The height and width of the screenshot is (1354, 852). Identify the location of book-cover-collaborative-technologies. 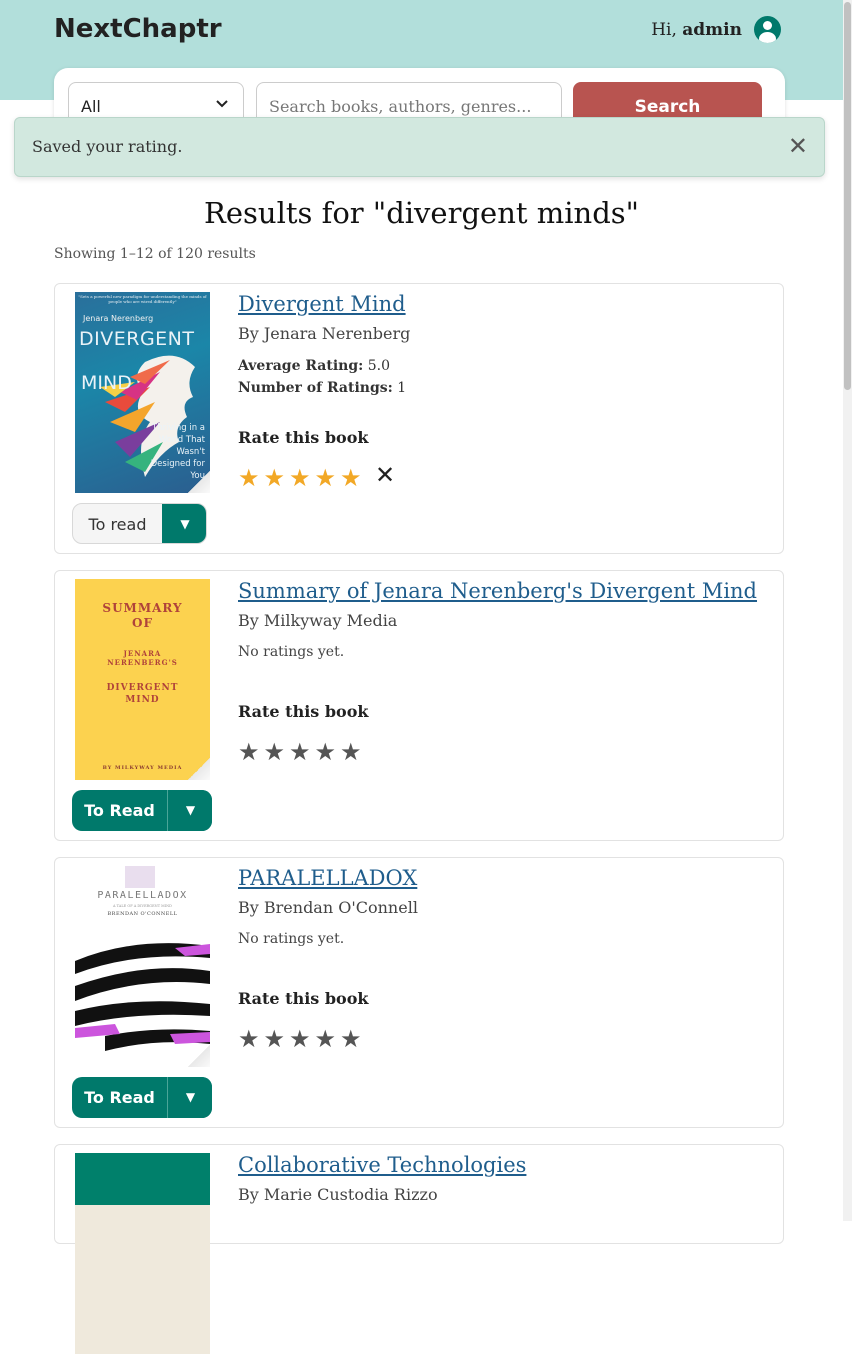
(142, 1253).